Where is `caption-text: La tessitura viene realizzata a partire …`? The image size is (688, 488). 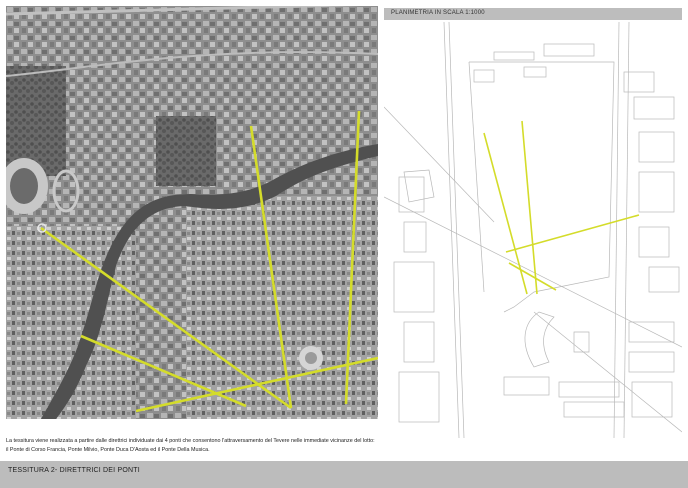 caption-text: La tessitura viene realizzata a partire … is located at coordinates (190, 445).